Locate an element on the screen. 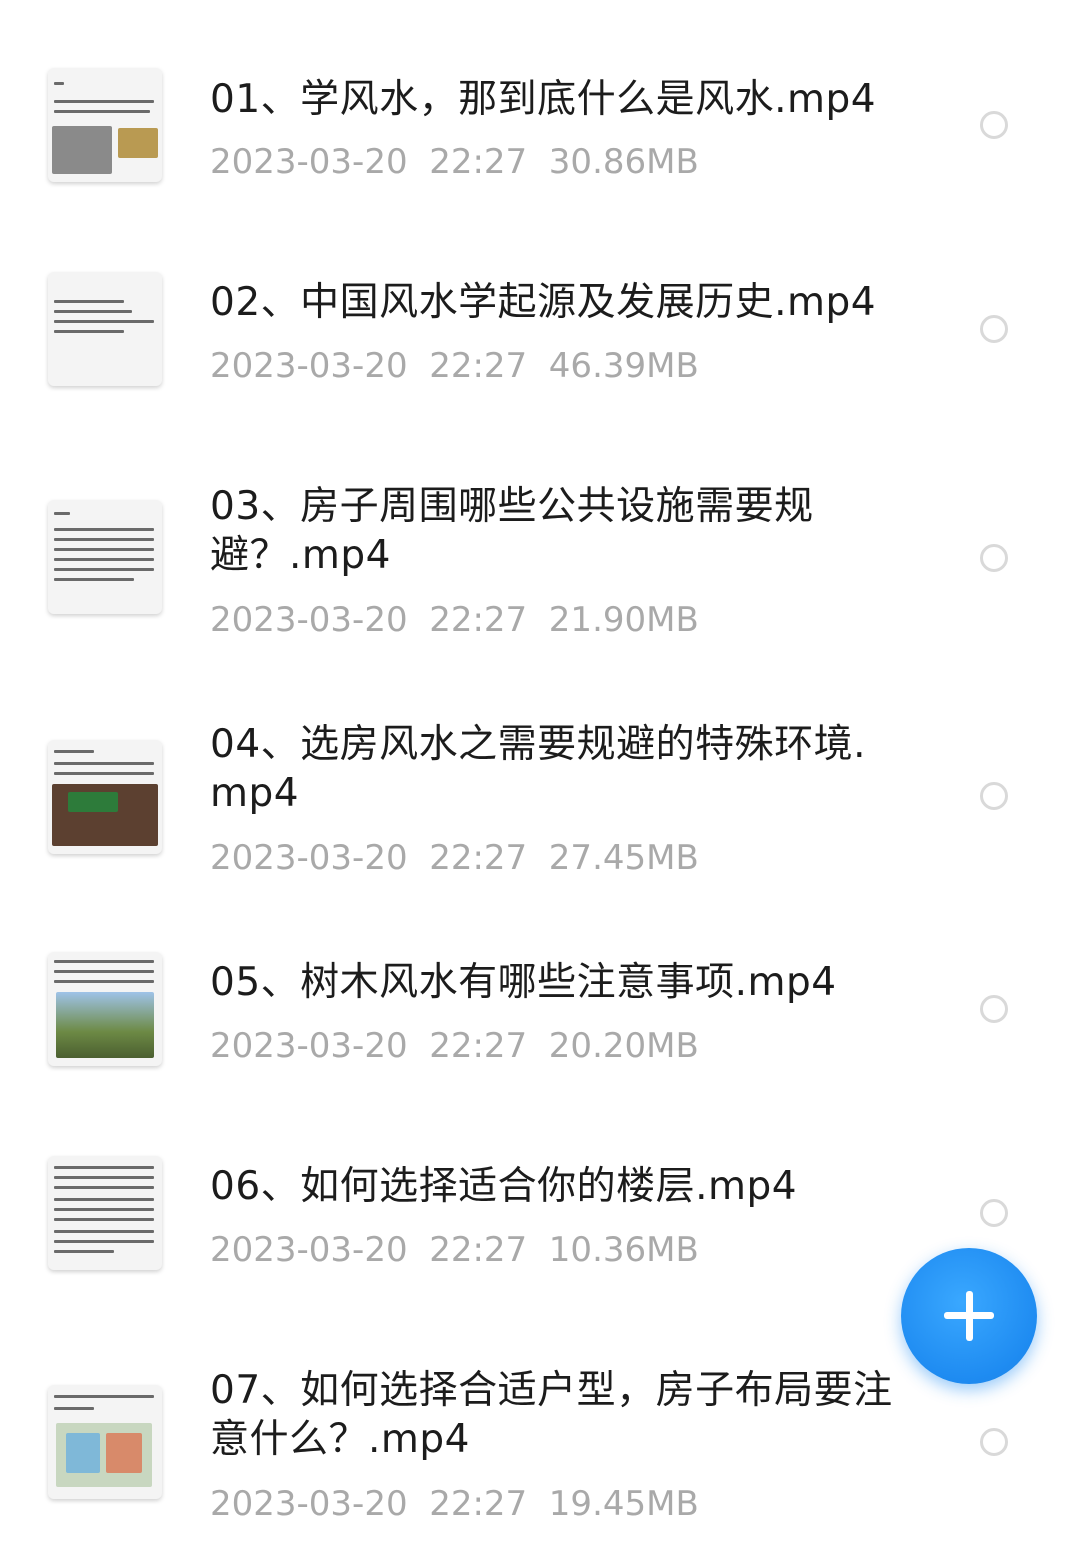  add-button is located at coordinates (969, 1316).